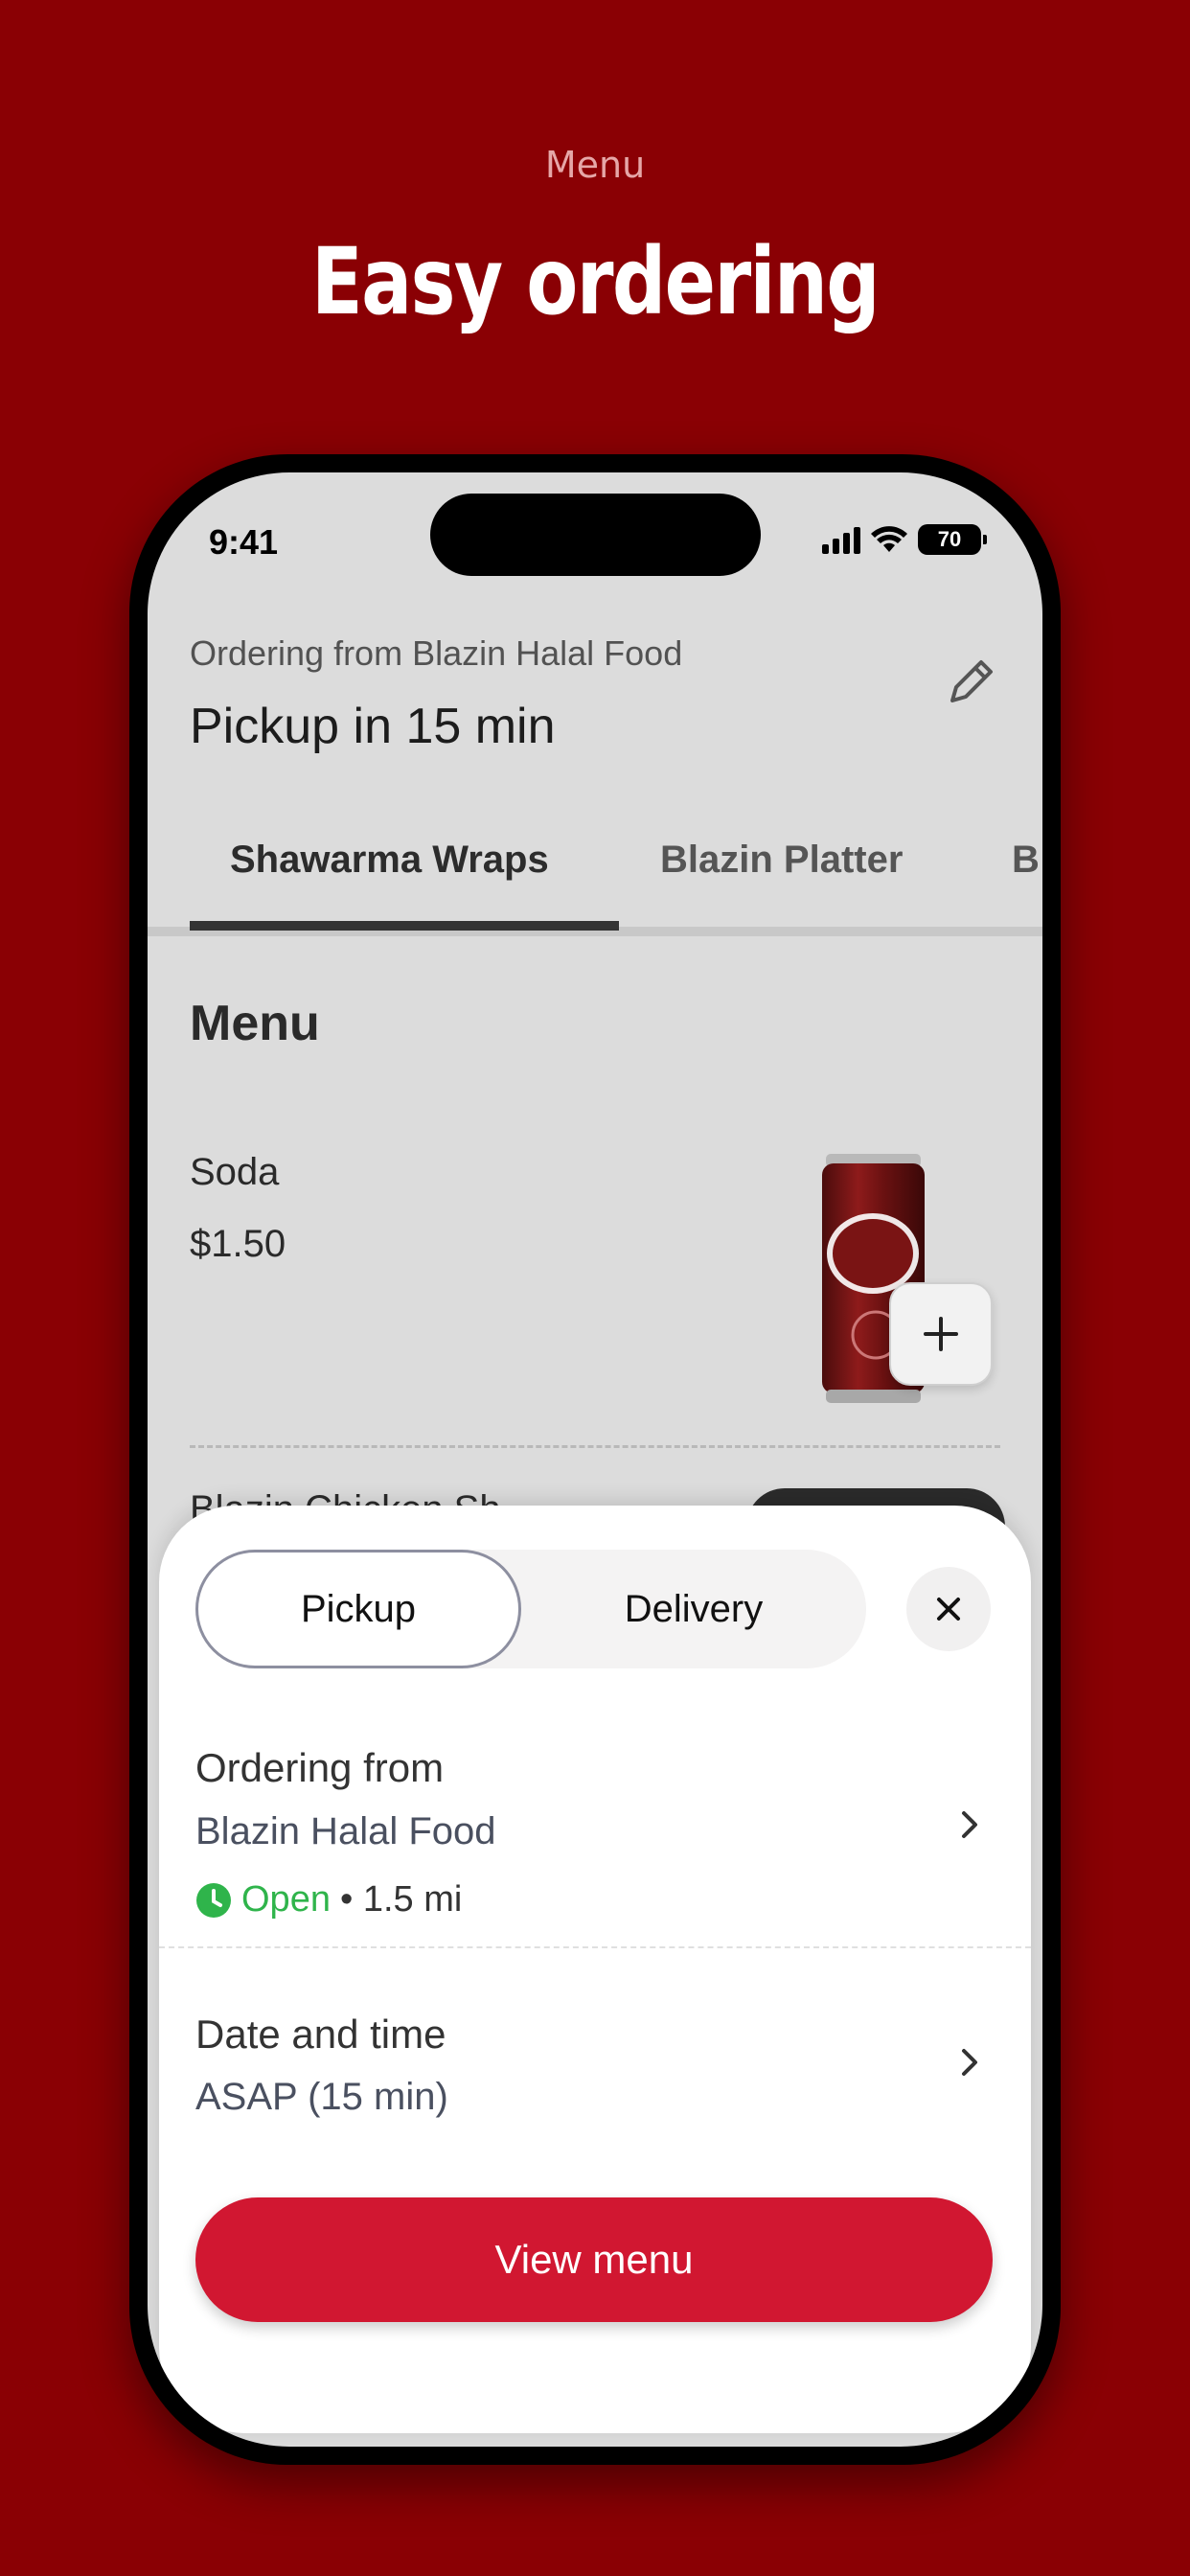 The image size is (1190, 2576). I want to click on plus-icon, so click(941, 1334).